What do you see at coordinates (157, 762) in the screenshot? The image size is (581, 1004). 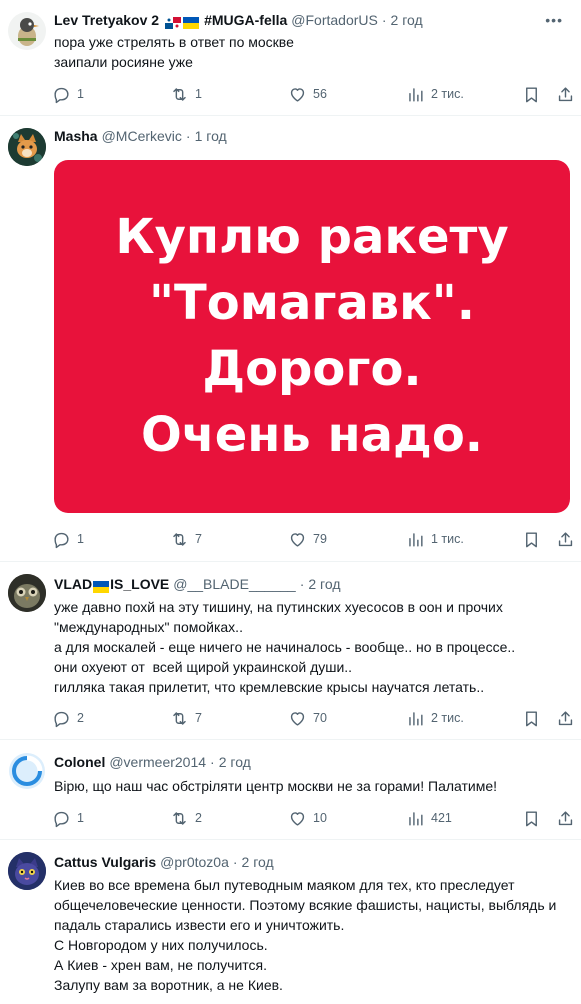 I see `author-handle: @vermeer2014` at bounding box center [157, 762].